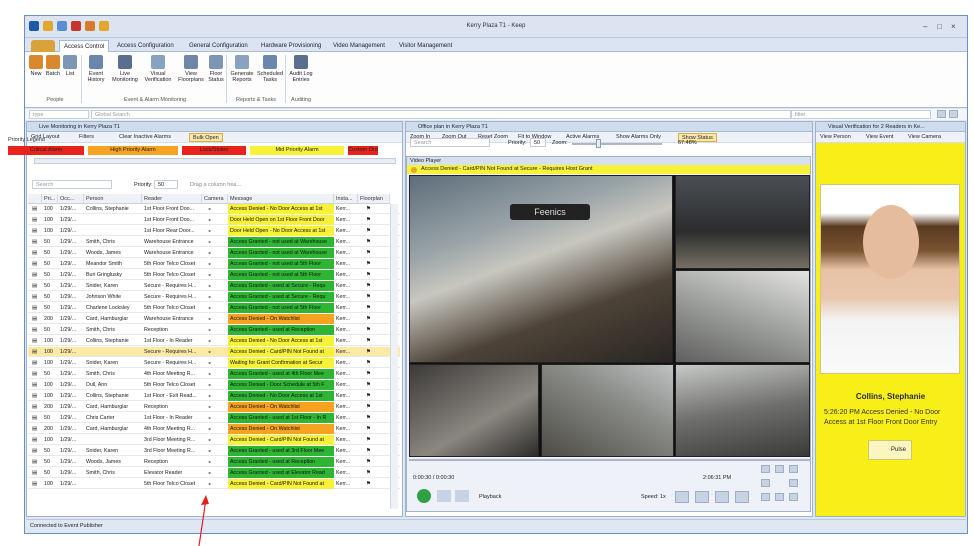 The width and height of the screenshot is (974, 546). Describe the element at coordinates (793, 483) in the screenshot. I see `ptz-right-icon` at that location.